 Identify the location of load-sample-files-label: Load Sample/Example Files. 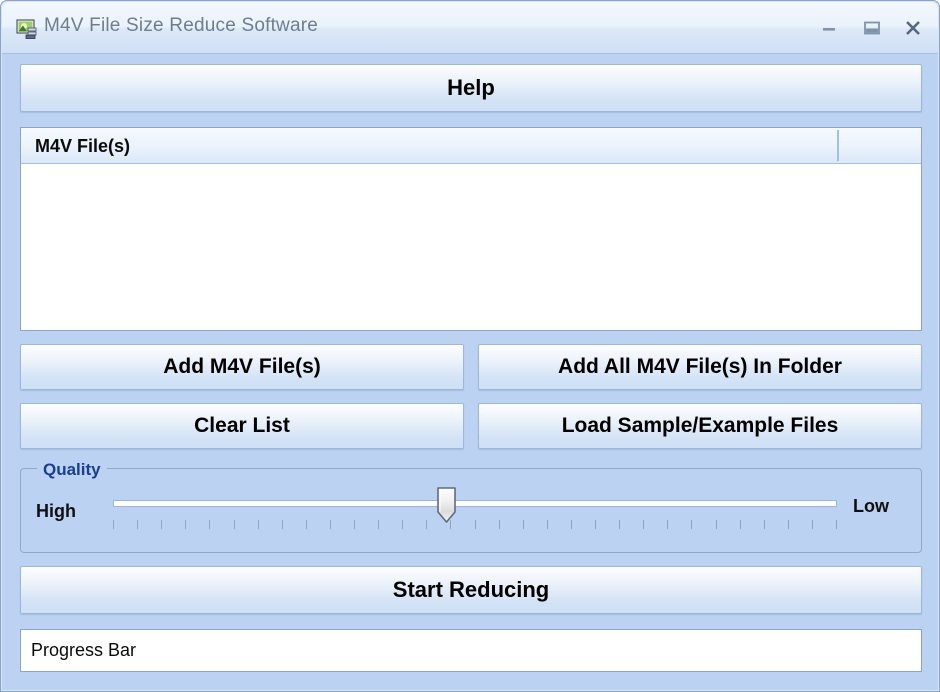
(700, 425).